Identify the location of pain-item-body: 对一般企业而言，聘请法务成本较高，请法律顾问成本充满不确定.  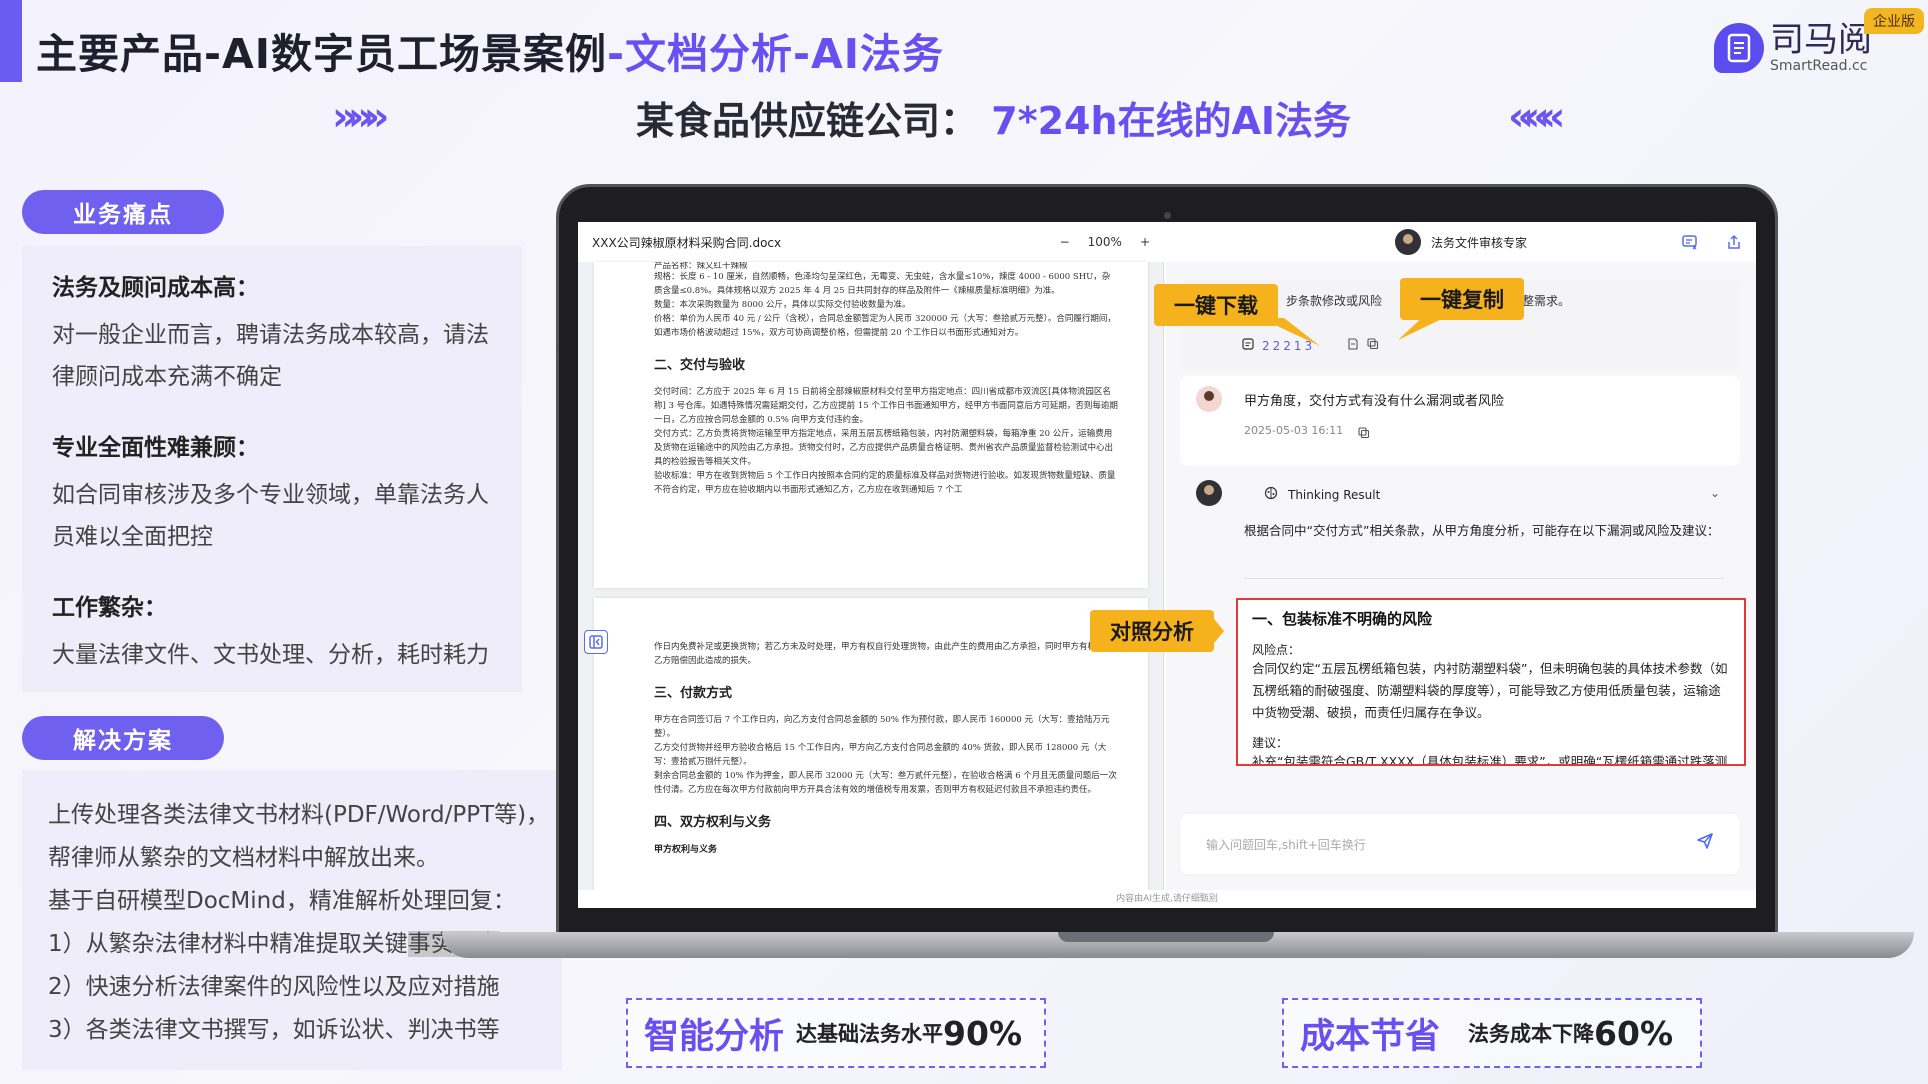
(270, 356).